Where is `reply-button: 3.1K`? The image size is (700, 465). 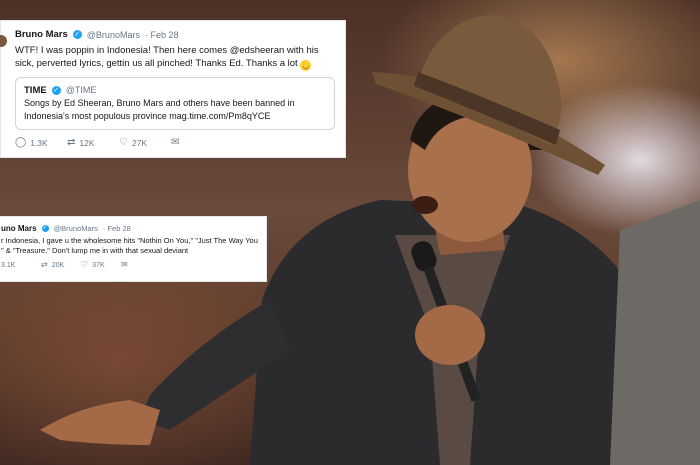 reply-button: 3.1K is located at coordinates (21, 265).